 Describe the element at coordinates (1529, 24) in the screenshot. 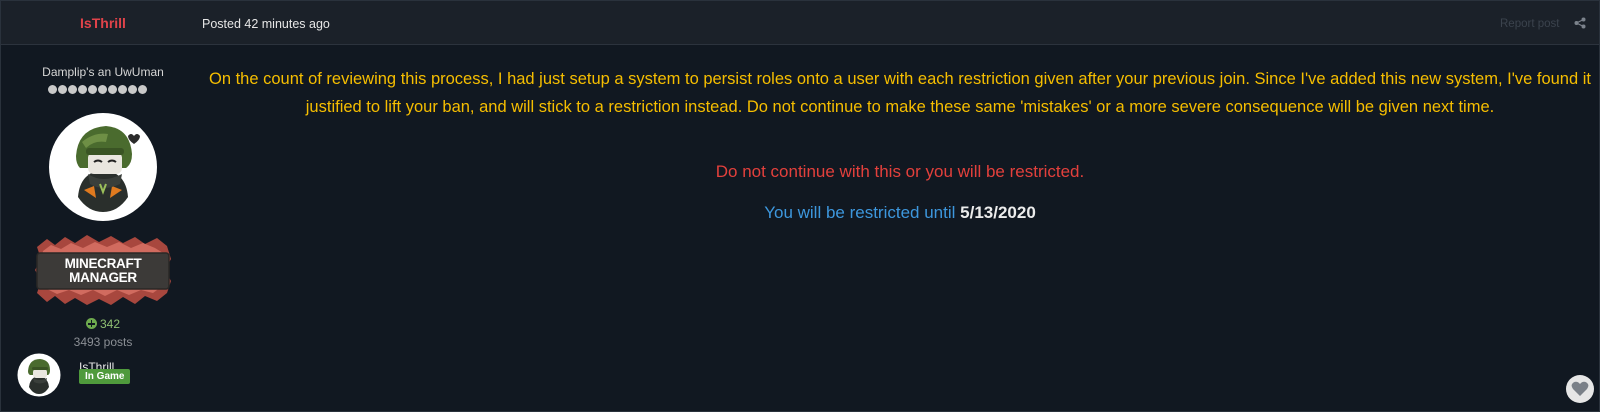

I see `report-post-link: Report post` at that location.